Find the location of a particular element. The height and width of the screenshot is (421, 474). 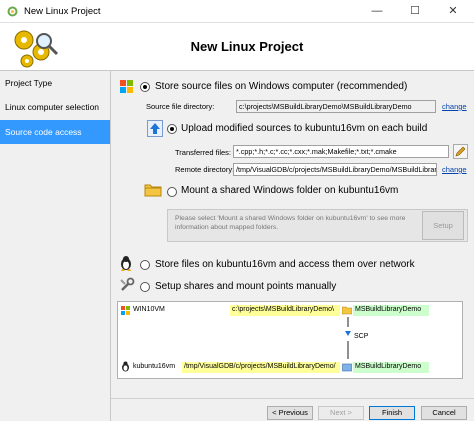

store-windows-radio is located at coordinates (145, 87).